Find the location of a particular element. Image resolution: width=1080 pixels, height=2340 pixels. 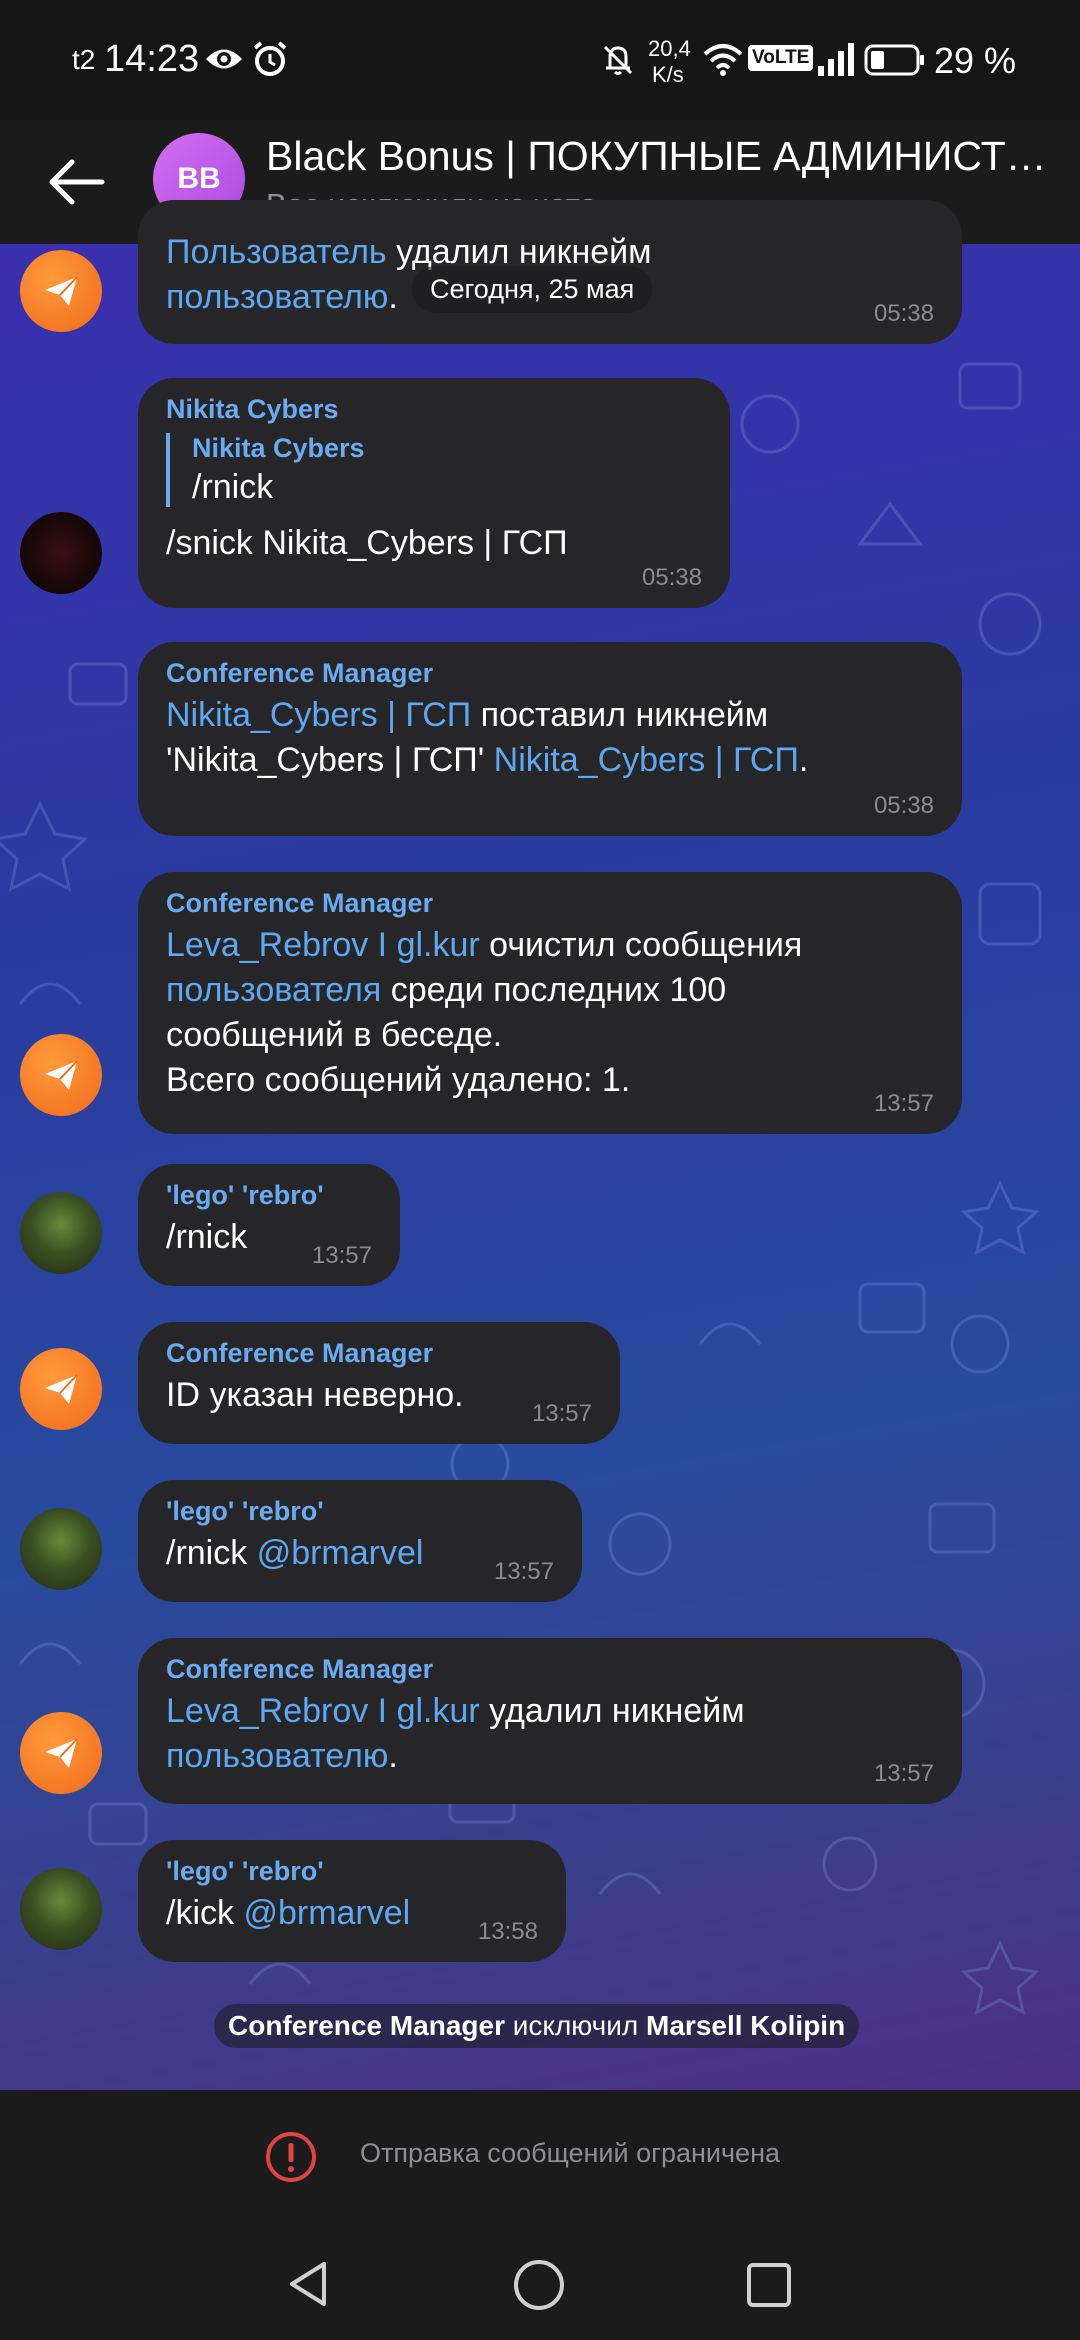

restriction-text: Отправка сообщений ограничена is located at coordinates (570, 2153).